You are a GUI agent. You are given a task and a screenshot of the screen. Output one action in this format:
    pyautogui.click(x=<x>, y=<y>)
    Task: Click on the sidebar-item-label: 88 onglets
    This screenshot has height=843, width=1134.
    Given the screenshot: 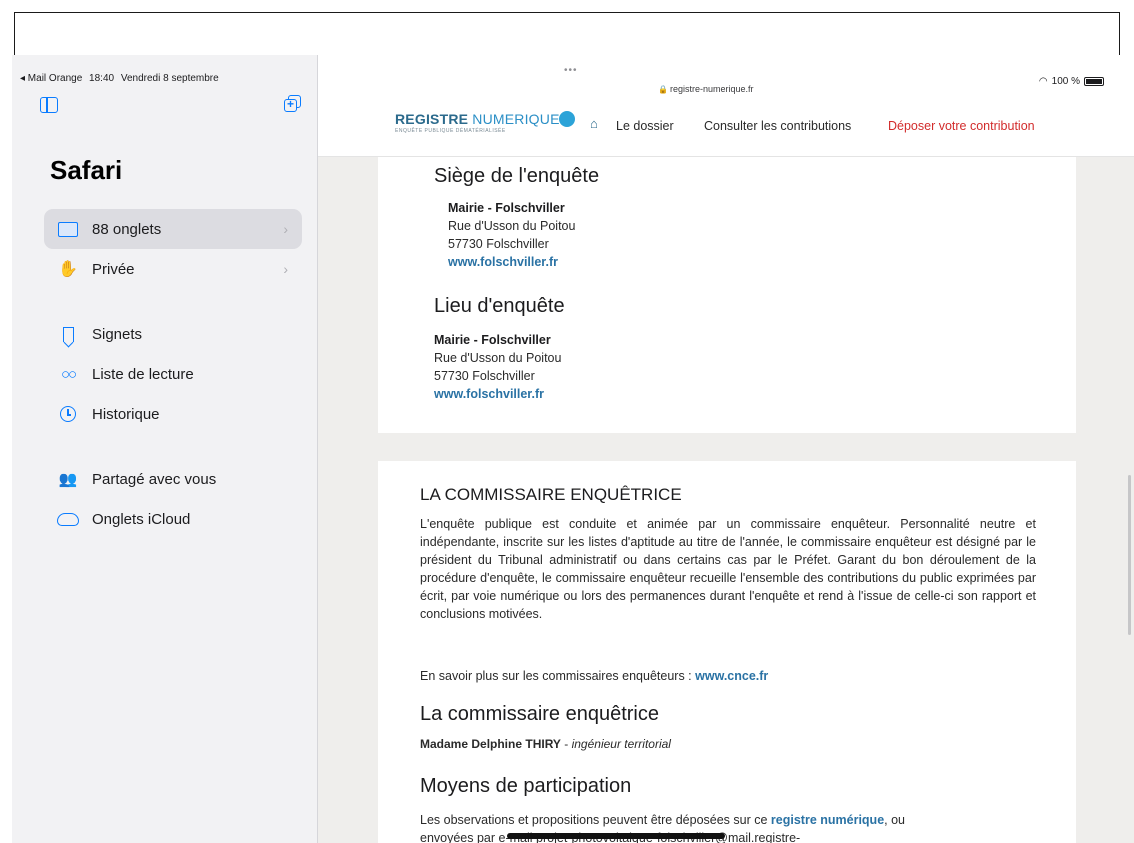 What is the action you would take?
    pyautogui.click(x=127, y=229)
    